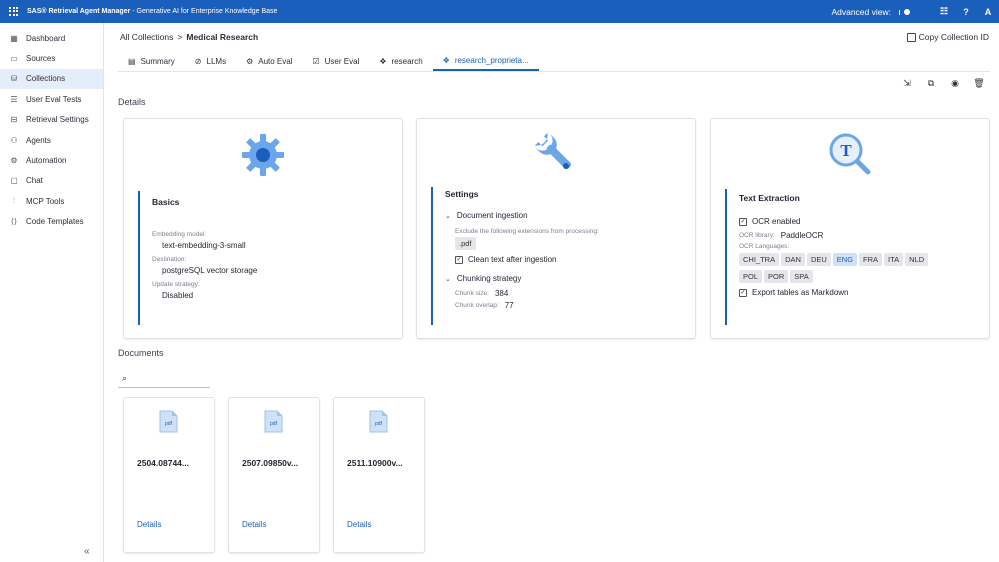 This screenshot has width=999, height=562. What do you see at coordinates (51, 160) in the screenshot?
I see `sidebar-item-automation: ⚙ Automation` at bounding box center [51, 160].